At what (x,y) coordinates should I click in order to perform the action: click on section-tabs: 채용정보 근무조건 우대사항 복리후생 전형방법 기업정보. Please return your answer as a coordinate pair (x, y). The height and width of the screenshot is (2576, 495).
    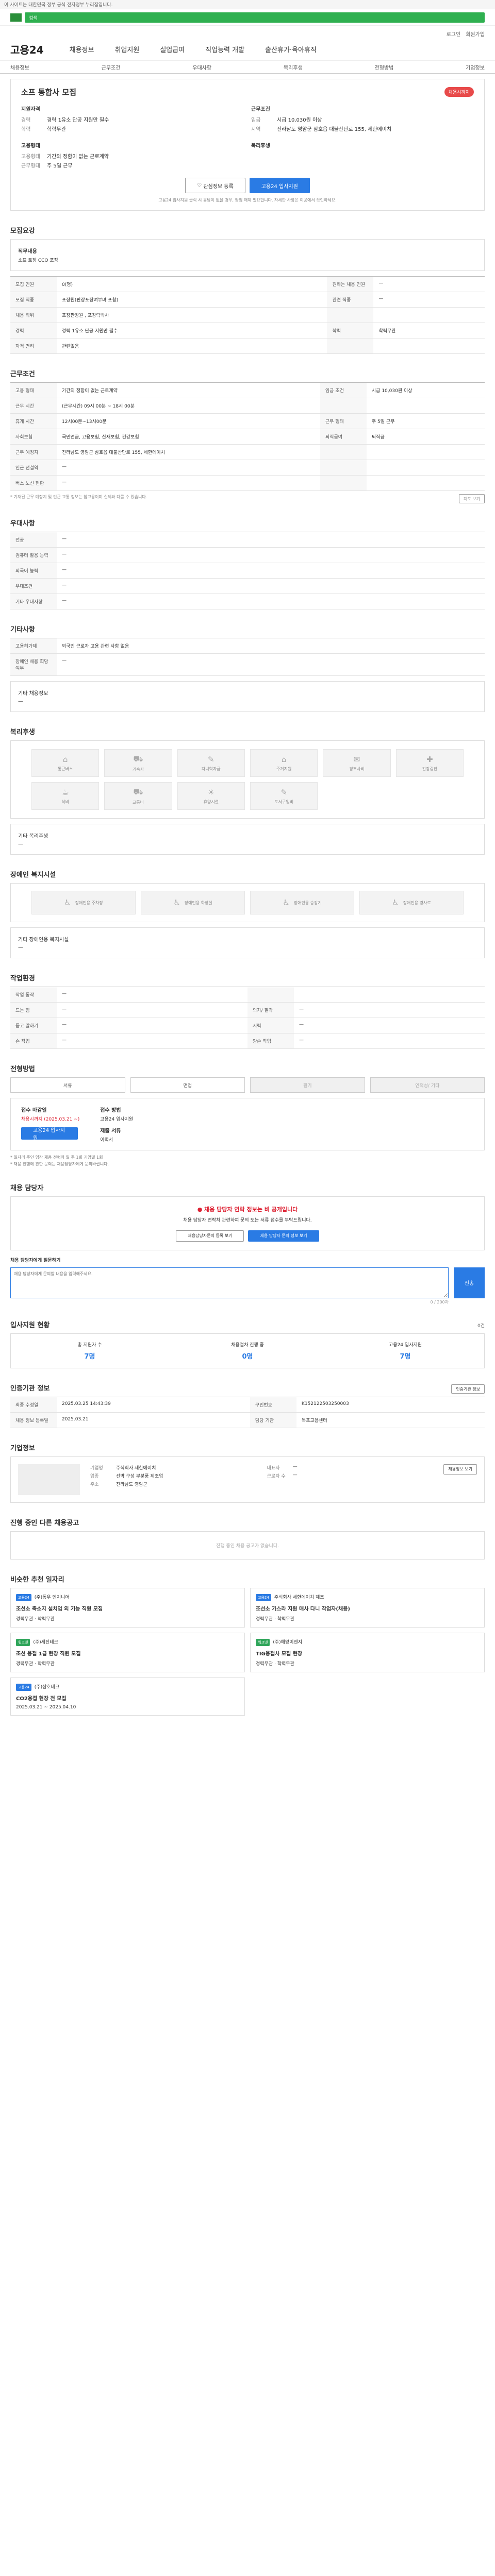
    Looking at the image, I should click on (247, 67).